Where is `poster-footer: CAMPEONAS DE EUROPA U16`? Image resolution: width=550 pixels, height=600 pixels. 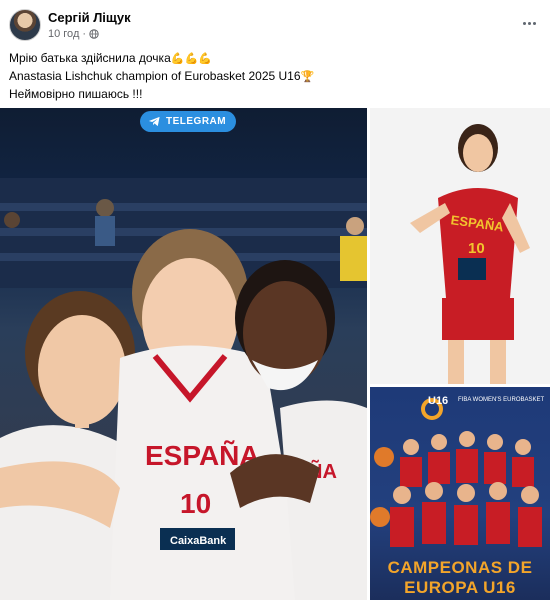
poster-footer: CAMPEONAS DE EUROPA U16 is located at coordinates (460, 577).